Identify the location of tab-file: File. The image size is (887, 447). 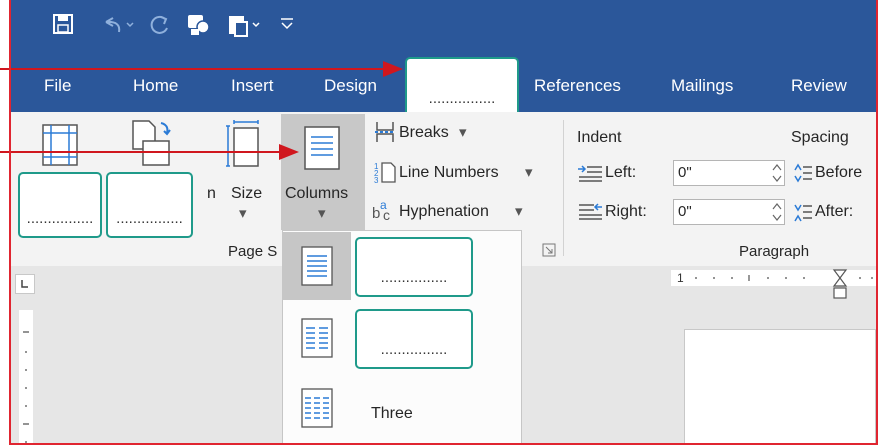
(57, 86).